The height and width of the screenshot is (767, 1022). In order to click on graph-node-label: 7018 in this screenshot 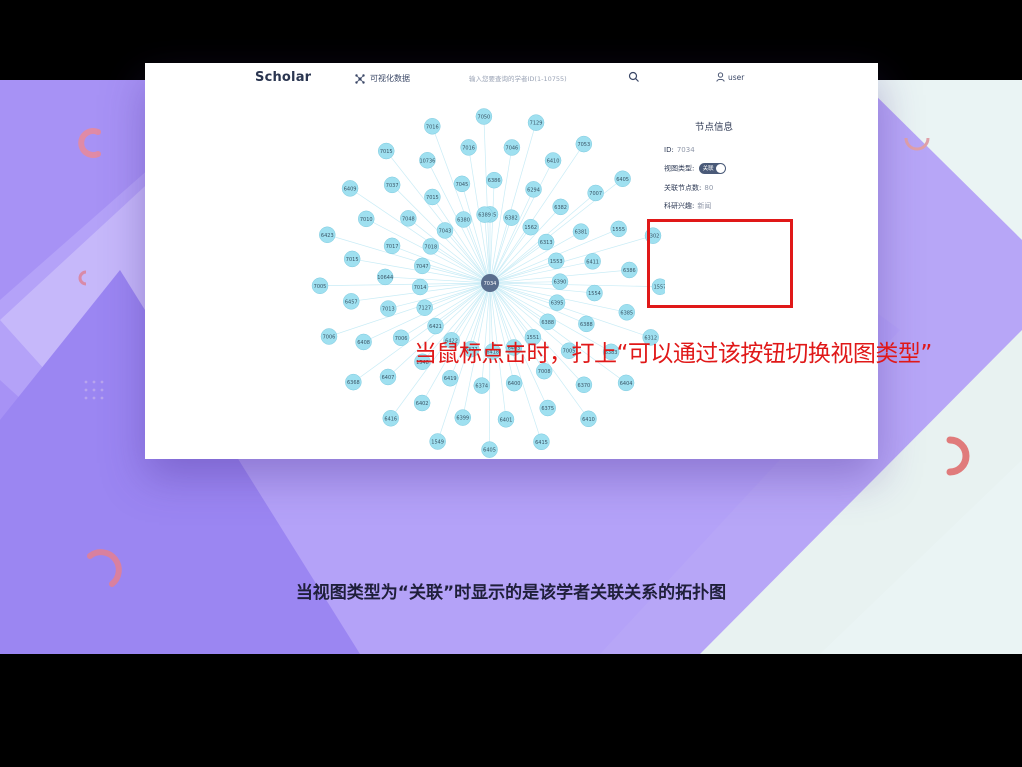, I will do `click(430, 247)`.